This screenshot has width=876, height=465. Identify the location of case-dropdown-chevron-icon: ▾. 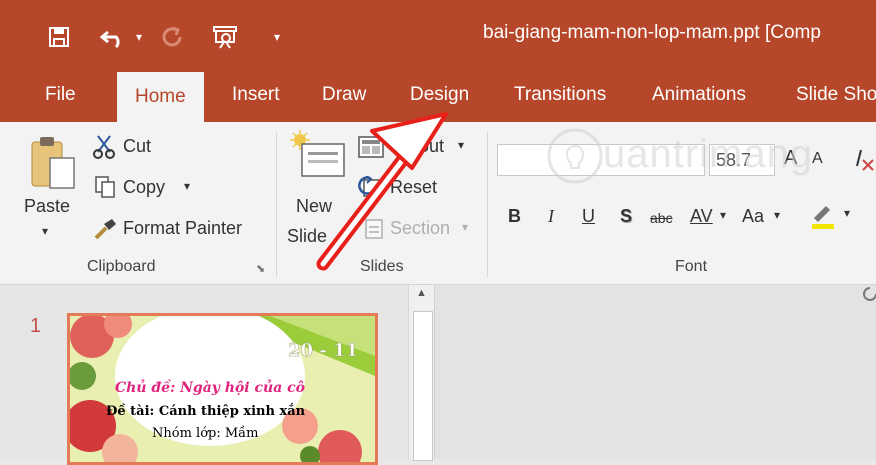
(777, 215).